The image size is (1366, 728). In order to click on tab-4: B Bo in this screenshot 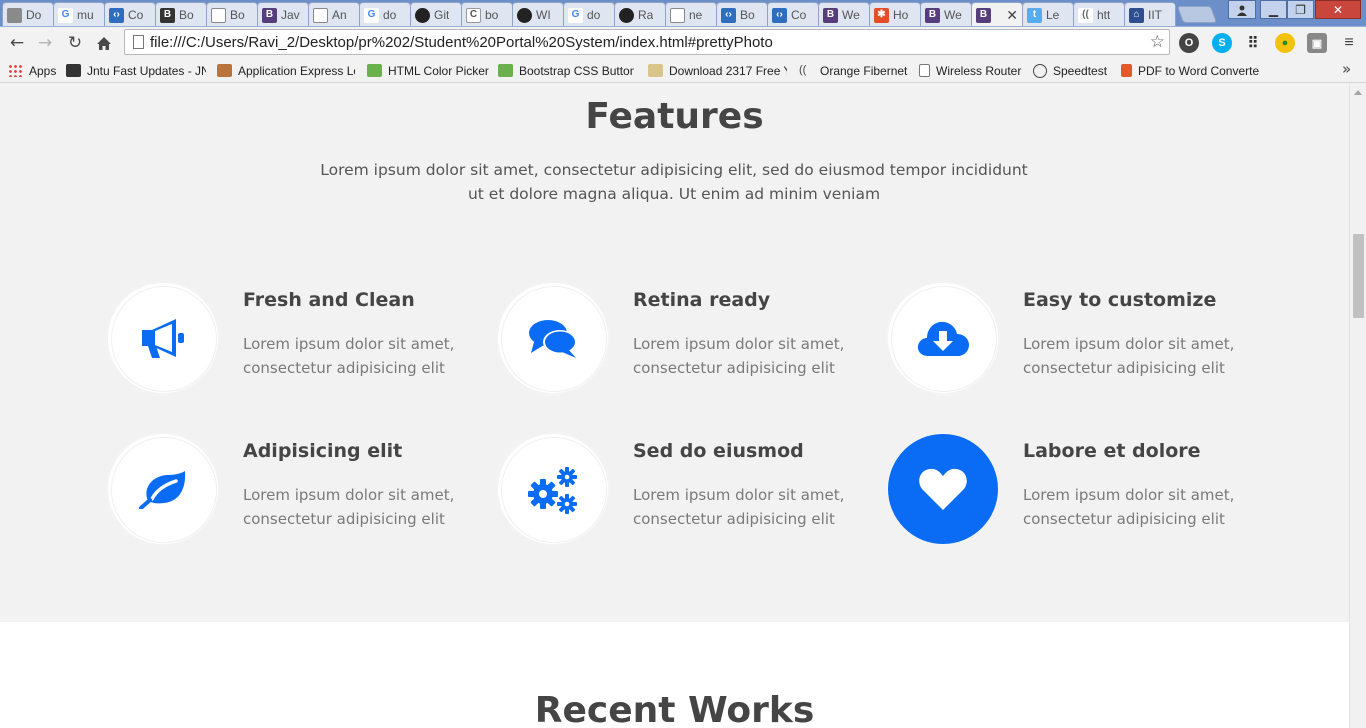, I will do `click(181, 14)`.